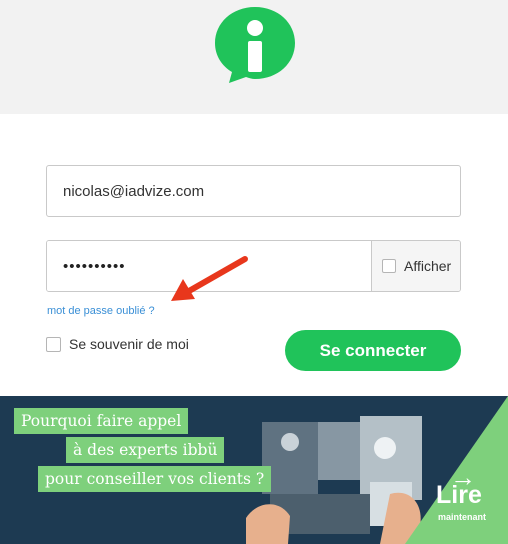 The image size is (508, 544). What do you see at coordinates (373, 350) in the screenshot?
I see `login-button: Se connecter` at bounding box center [373, 350].